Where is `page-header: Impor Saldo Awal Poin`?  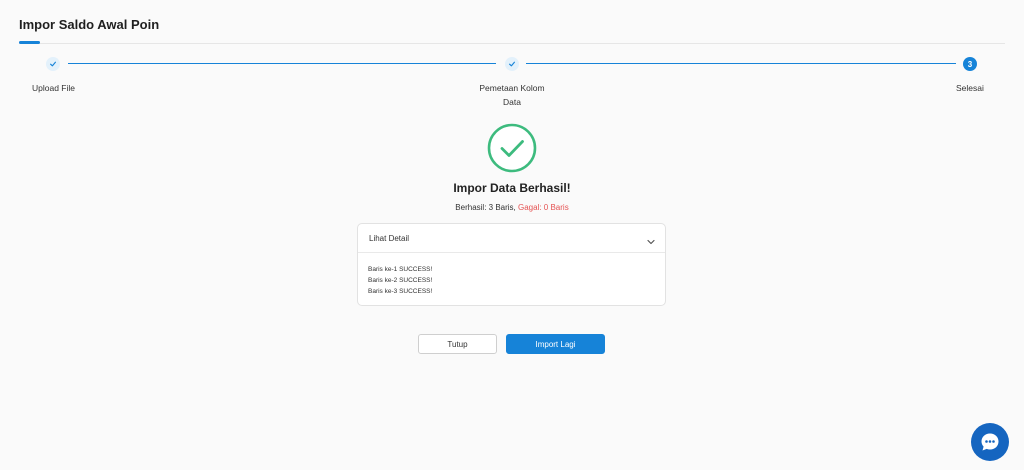
page-header: Impor Saldo Awal Poin is located at coordinates (512, 22).